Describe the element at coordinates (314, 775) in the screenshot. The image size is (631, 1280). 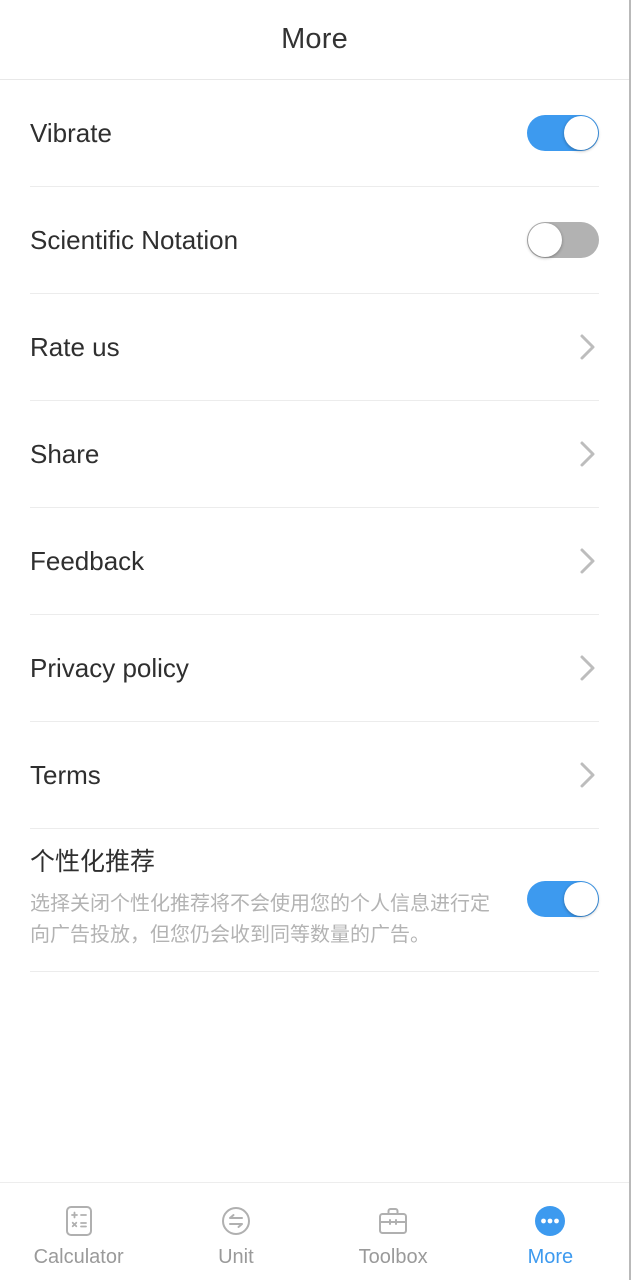
I see `settings-row-terms: Terms` at that location.